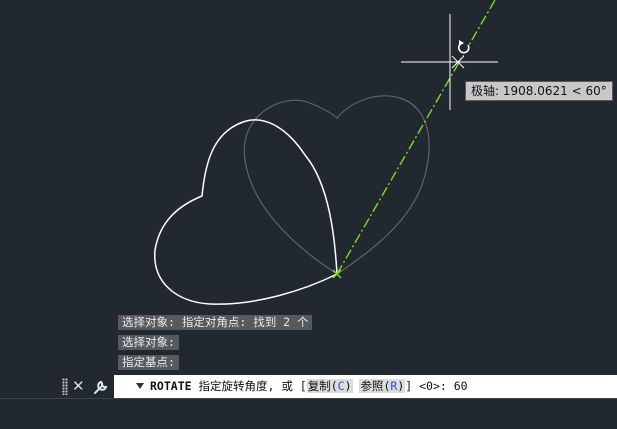 The height and width of the screenshot is (429, 617). I want to click on close-icon: ✕, so click(78, 386).